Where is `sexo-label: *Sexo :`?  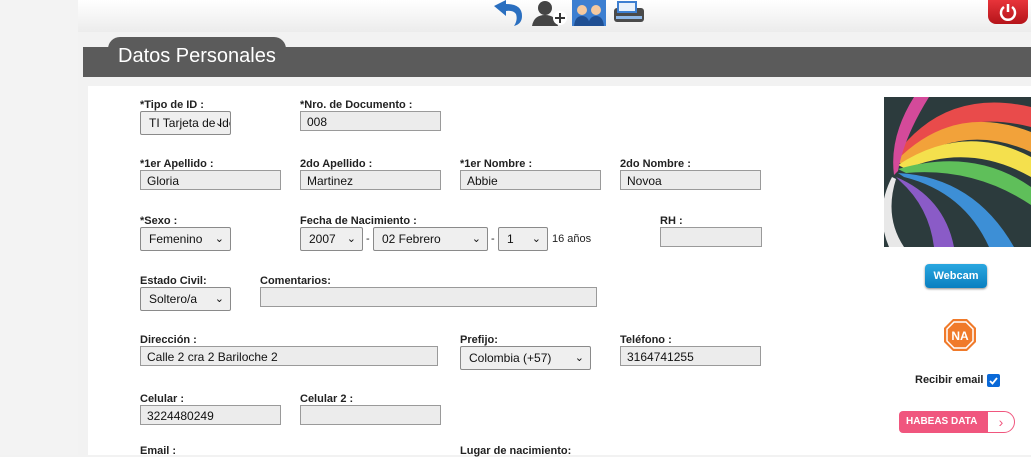
sexo-label: *Sexo : is located at coordinates (159, 221).